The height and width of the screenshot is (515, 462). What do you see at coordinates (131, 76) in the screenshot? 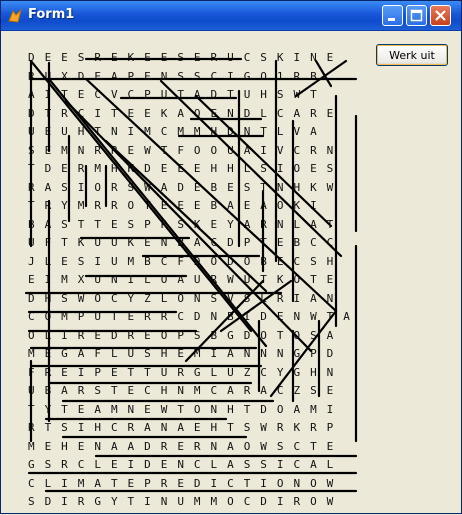
I see `grid-cell: P` at bounding box center [131, 76].